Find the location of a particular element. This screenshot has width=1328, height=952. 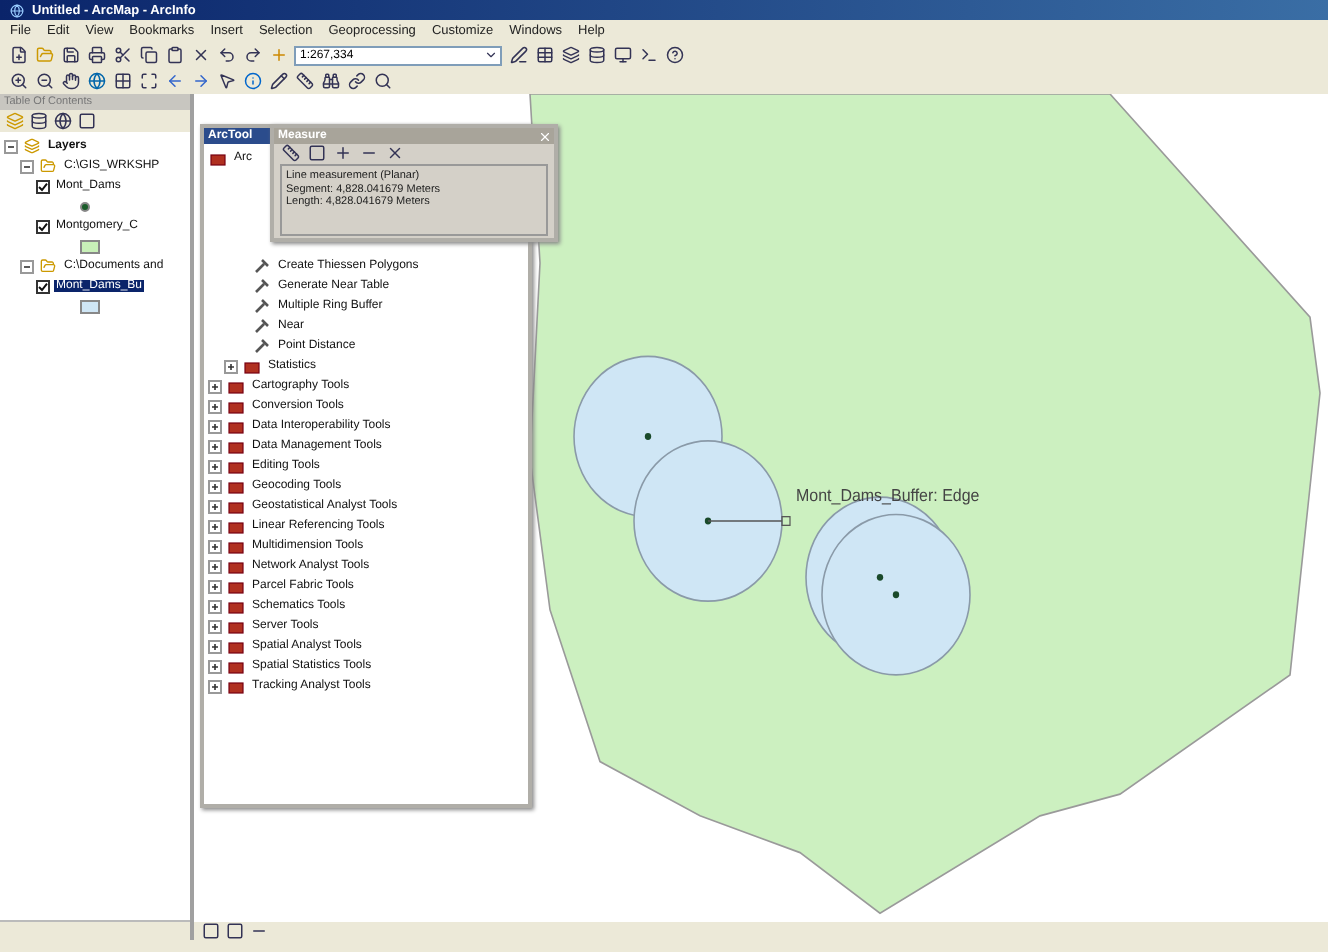

undo-icon is located at coordinates (226, 55).